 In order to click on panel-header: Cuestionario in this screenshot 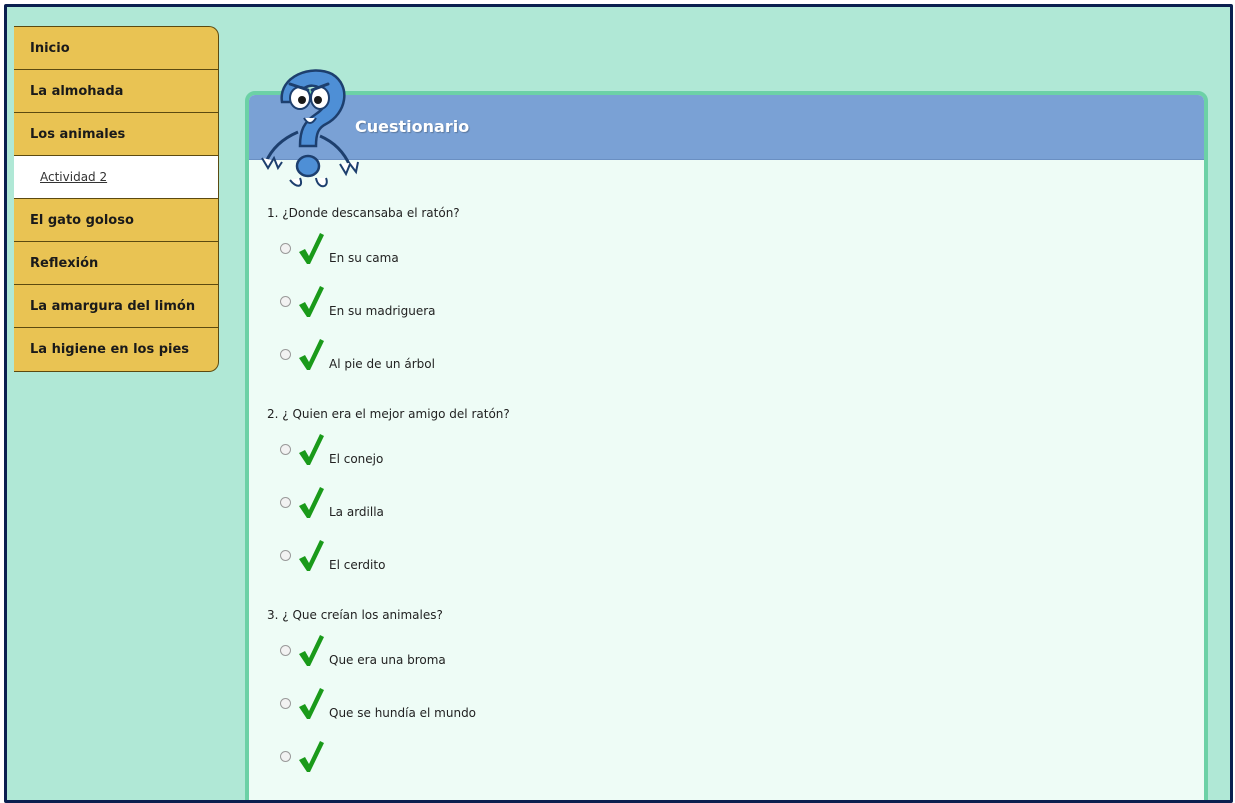, I will do `click(726, 127)`.